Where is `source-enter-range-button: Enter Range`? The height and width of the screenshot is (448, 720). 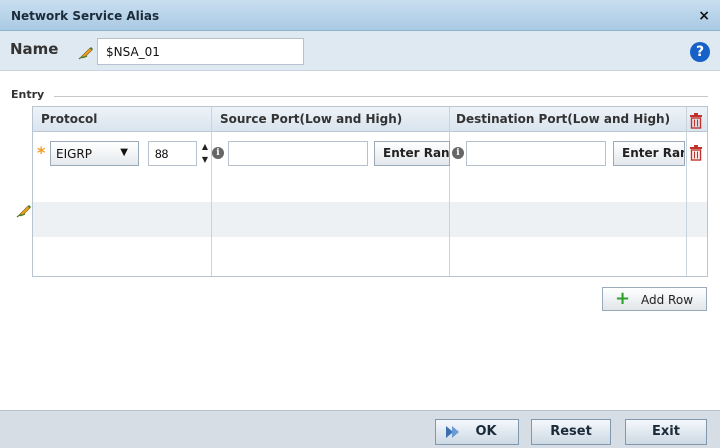 source-enter-range-button: Enter Range is located at coordinates (412, 153).